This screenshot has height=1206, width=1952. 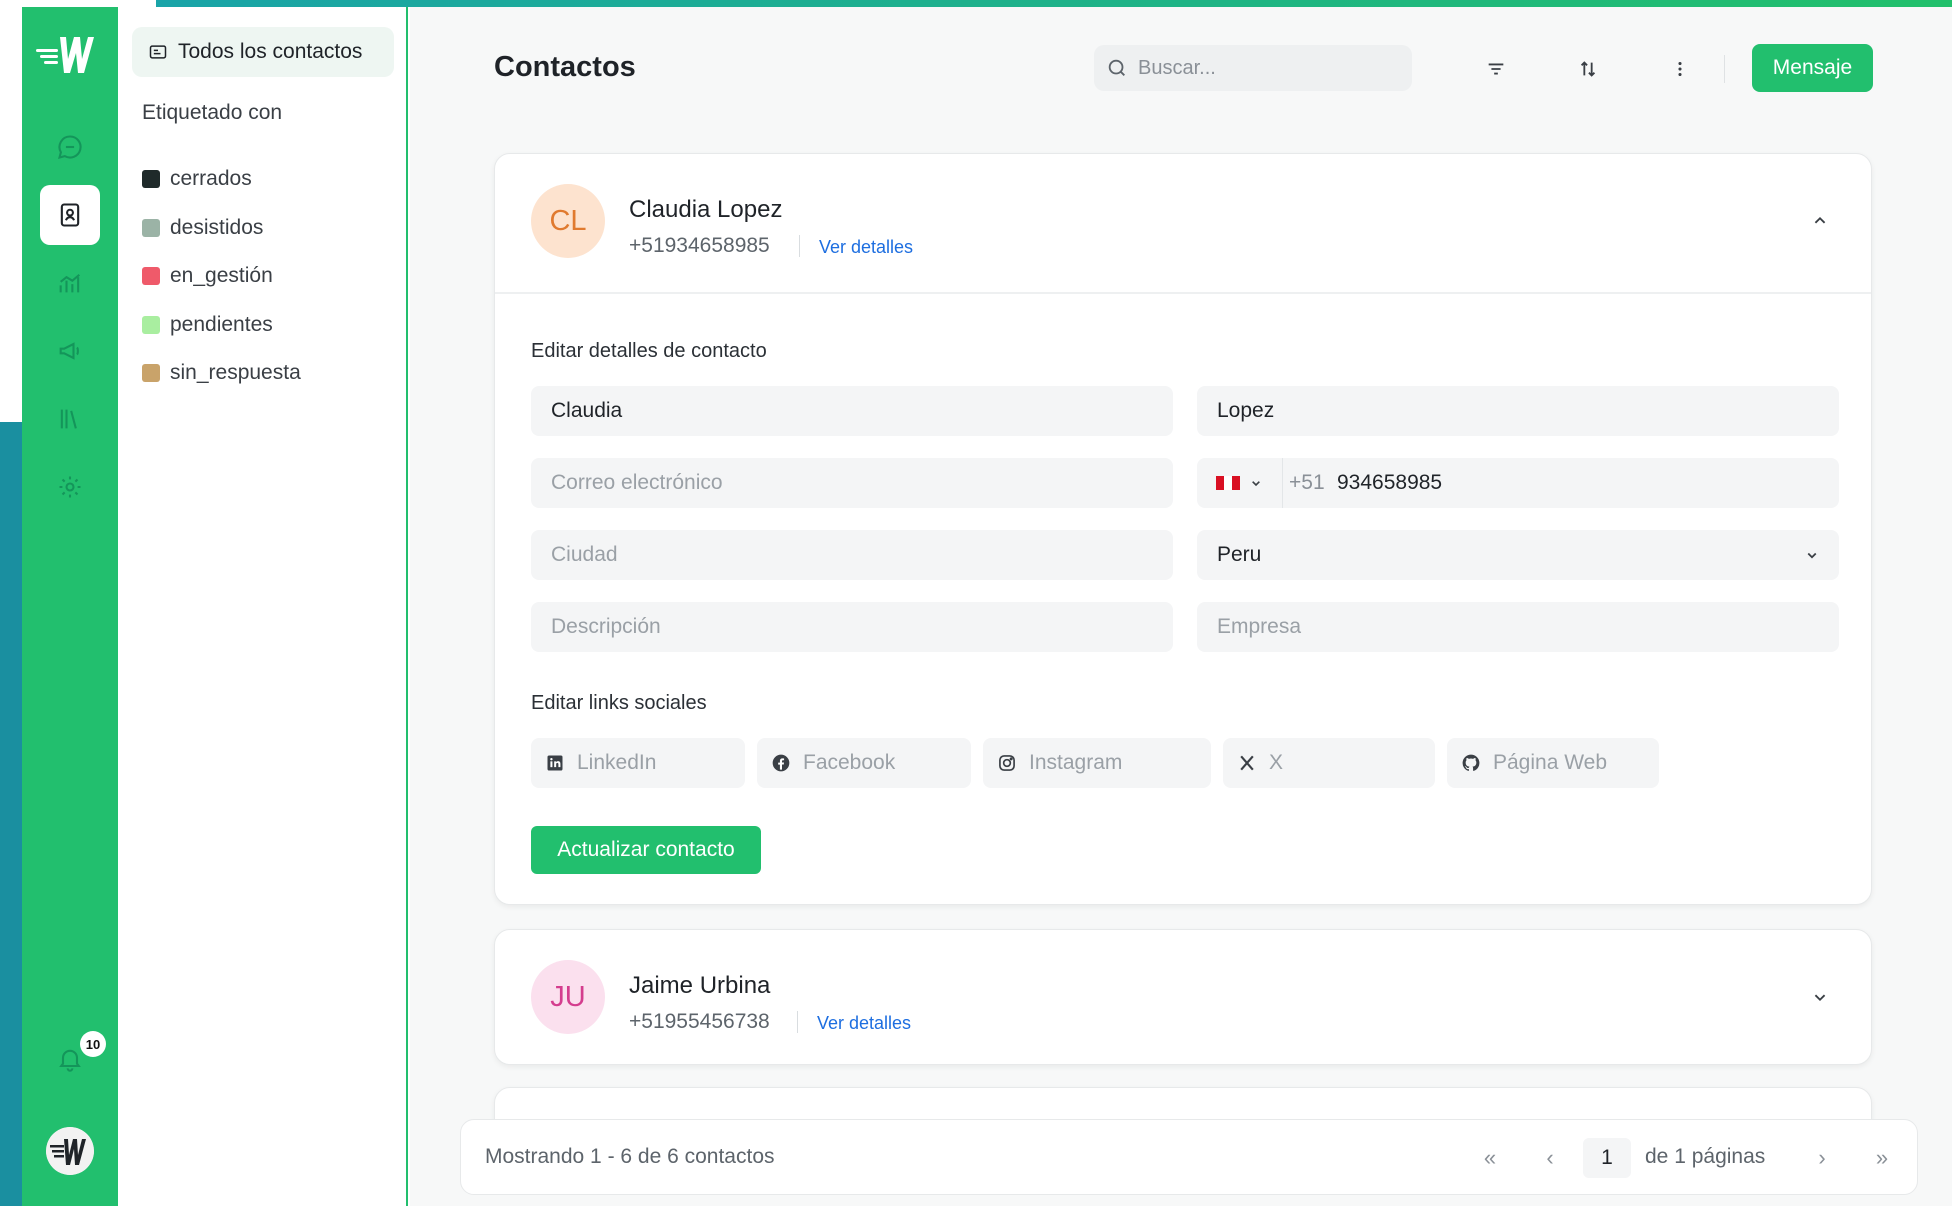 What do you see at coordinates (1247, 763) in the screenshot?
I see `x-logo-icon` at bounding box center [1247, 763].